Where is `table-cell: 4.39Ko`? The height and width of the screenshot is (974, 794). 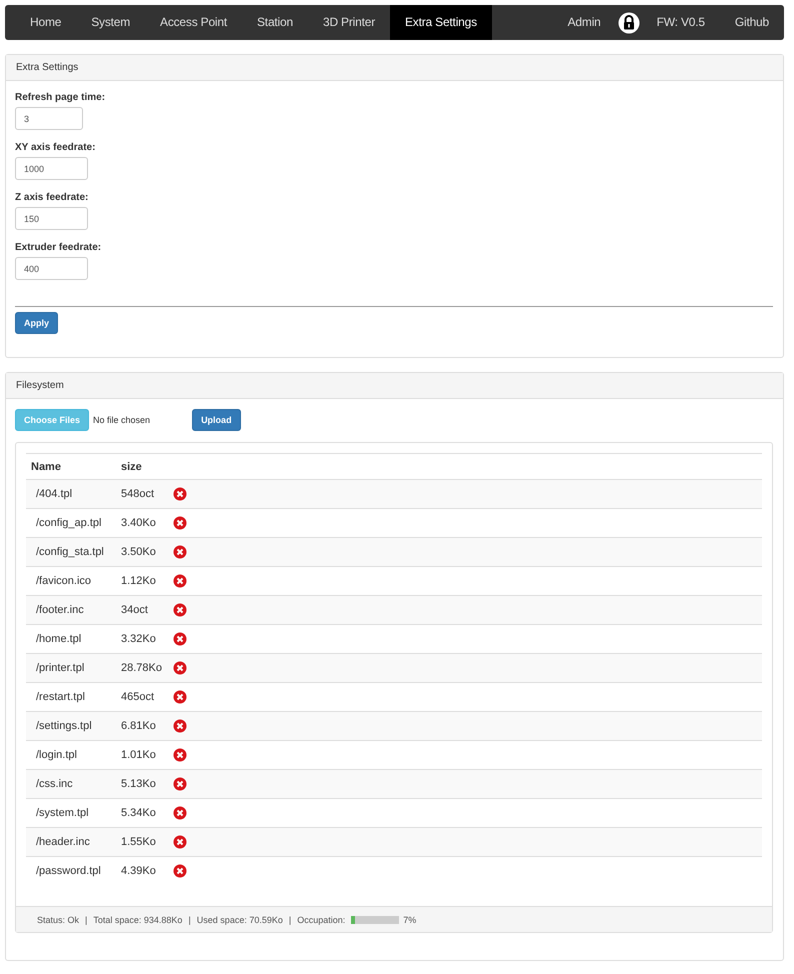 table-cell: 4.39Ko is located at coordinates (142, 870).